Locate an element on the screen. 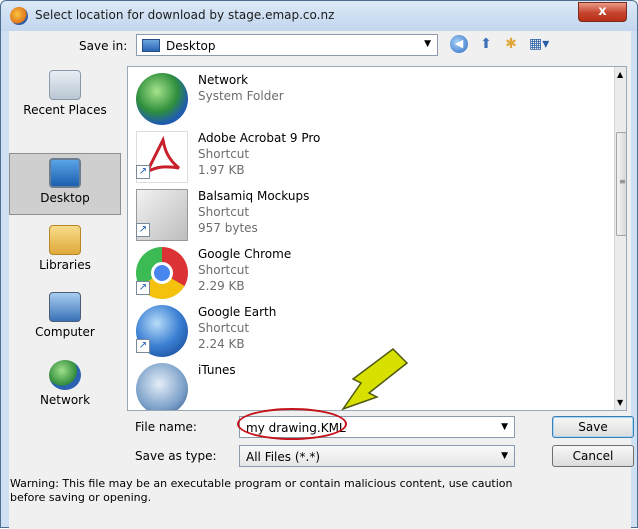 This screenshot has height=529, width=638. file-name: Google Earth is located at coordinates (237, 312).